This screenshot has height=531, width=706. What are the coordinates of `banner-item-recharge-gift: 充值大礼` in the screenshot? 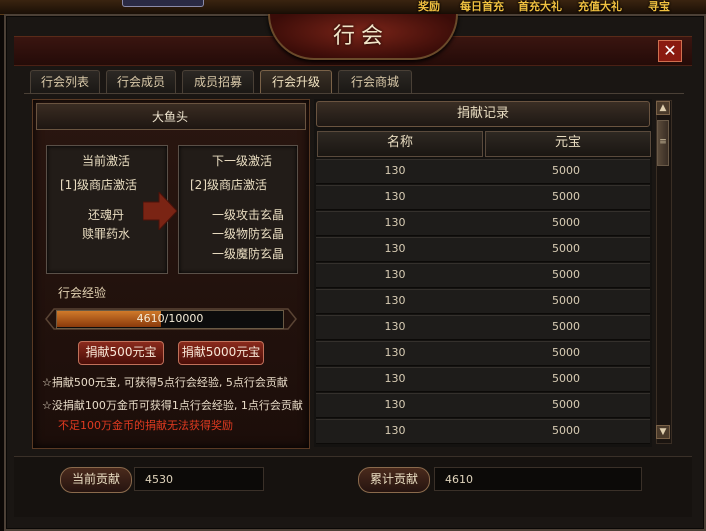 It's located at (600, 6).